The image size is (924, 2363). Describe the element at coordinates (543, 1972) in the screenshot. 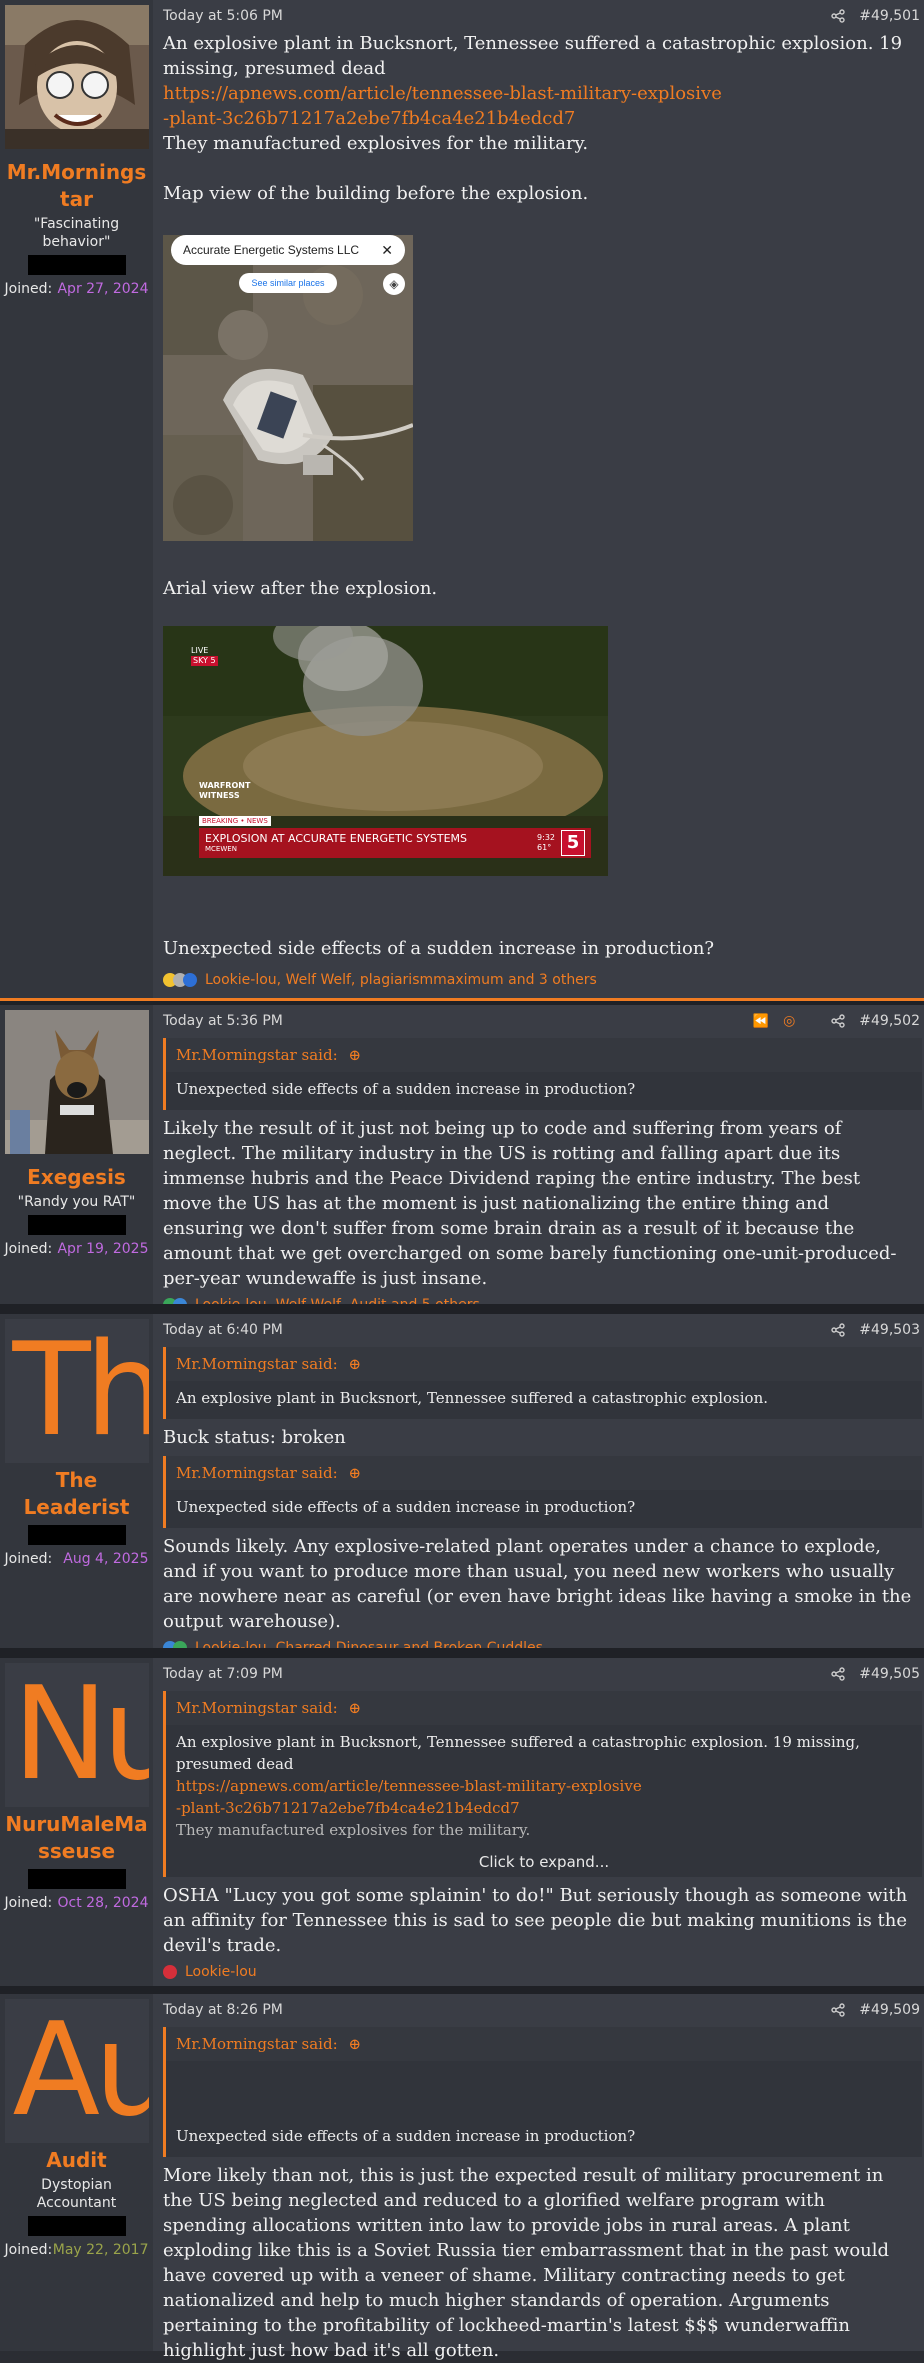

I see `reactions-bar: Lookie-lou` at that location.